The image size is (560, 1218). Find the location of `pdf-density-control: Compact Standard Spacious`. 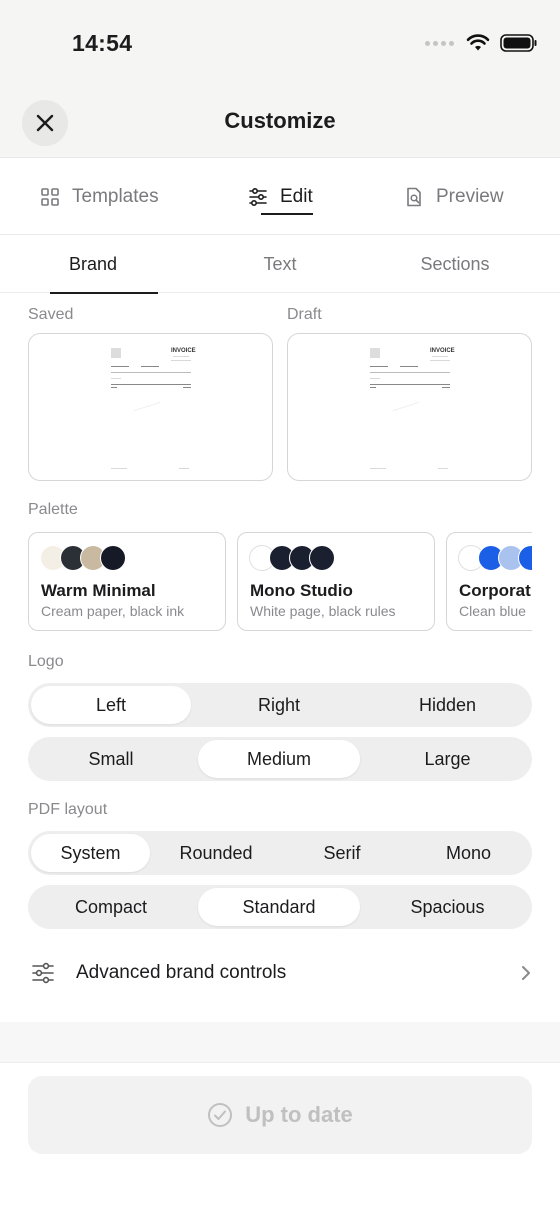

pdf-density-control: Compact Standard Spacious is located at coordinates (280, 907).